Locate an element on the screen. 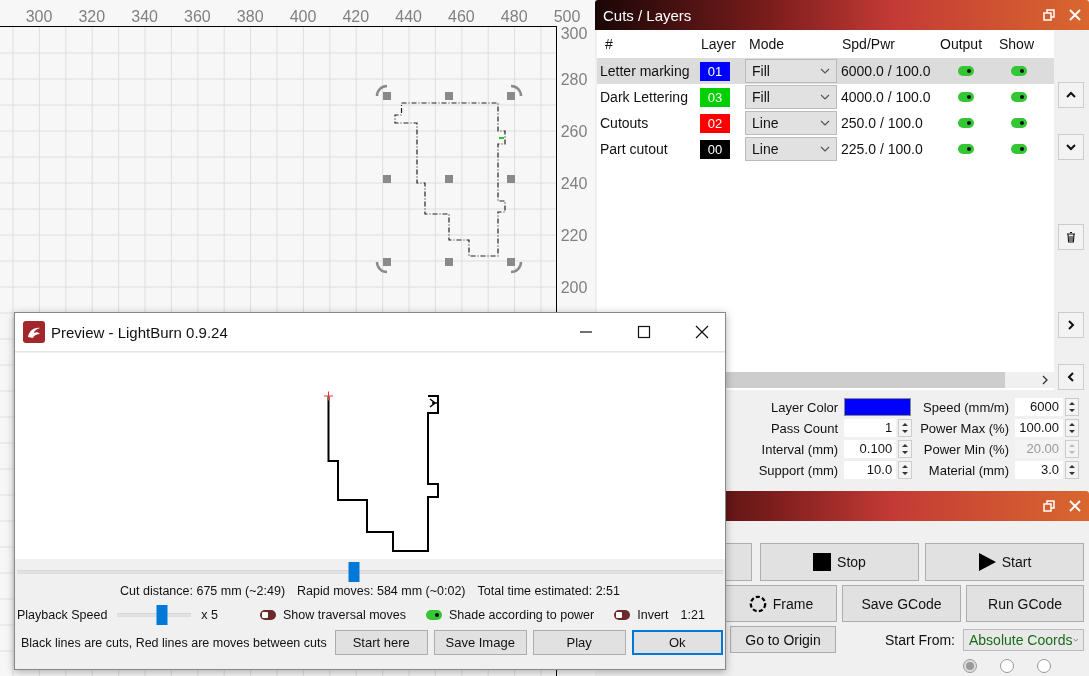 The height and width of the screenshot is (676, 1089). ruler-label: 480 is located at coordinates (514, 16).